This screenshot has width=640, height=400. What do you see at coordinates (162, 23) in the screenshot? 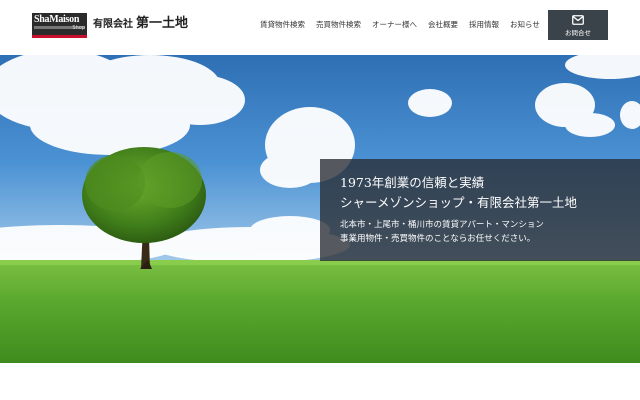
I see `company-name-text: 第一土地` at bounding box center [162, 23].